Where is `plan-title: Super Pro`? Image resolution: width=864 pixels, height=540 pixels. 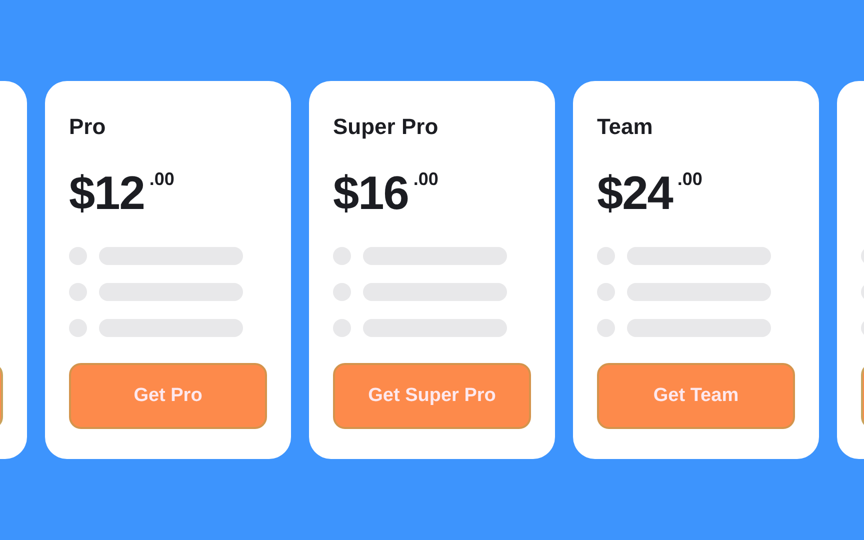 plan-title: Super Pro is located at coordinates (386, 127).